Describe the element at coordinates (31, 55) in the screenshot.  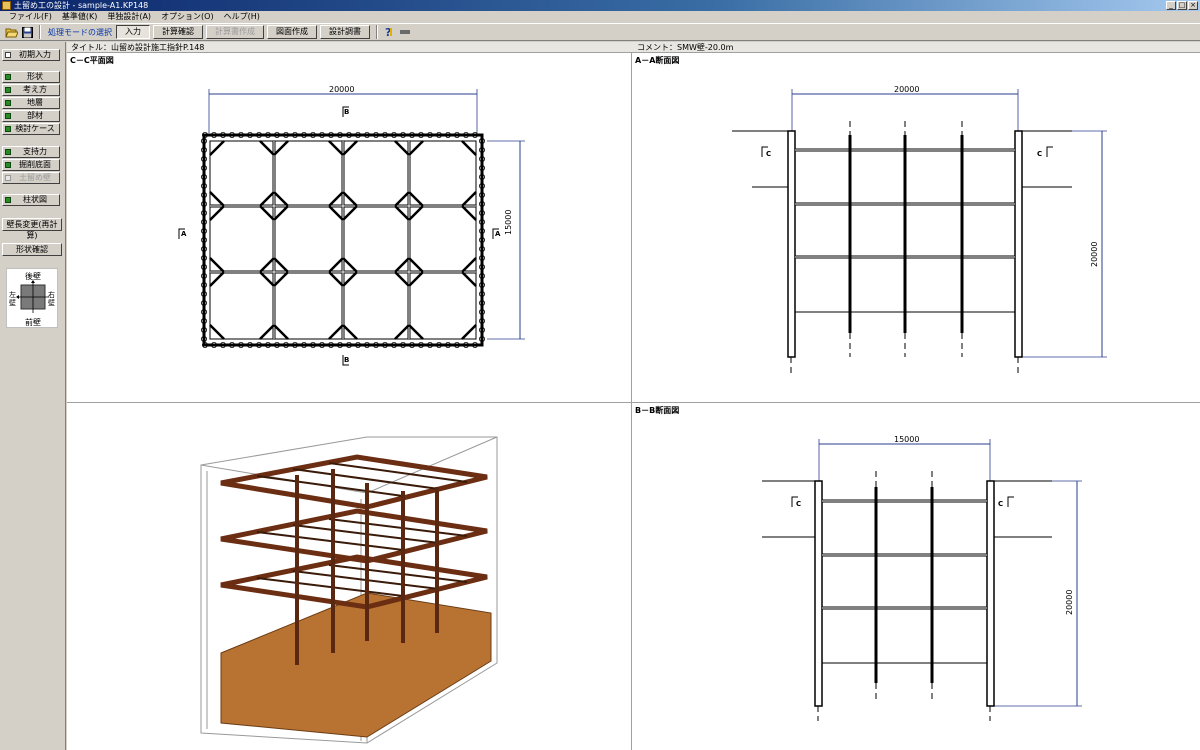
I see `initial-input-button: 初期入力` at that location.